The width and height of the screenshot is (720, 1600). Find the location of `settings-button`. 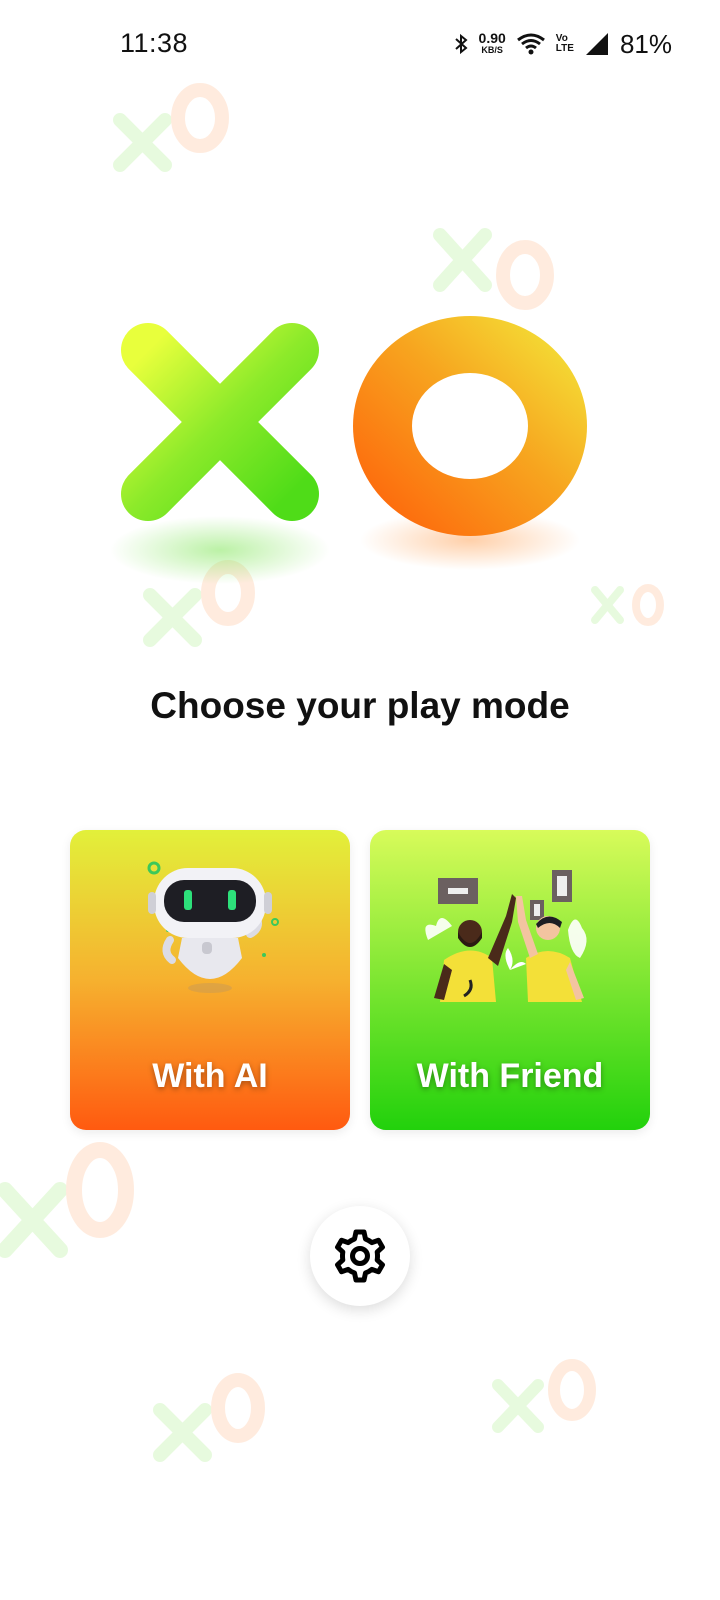

settings-button is located at coordinates (360, 1256).